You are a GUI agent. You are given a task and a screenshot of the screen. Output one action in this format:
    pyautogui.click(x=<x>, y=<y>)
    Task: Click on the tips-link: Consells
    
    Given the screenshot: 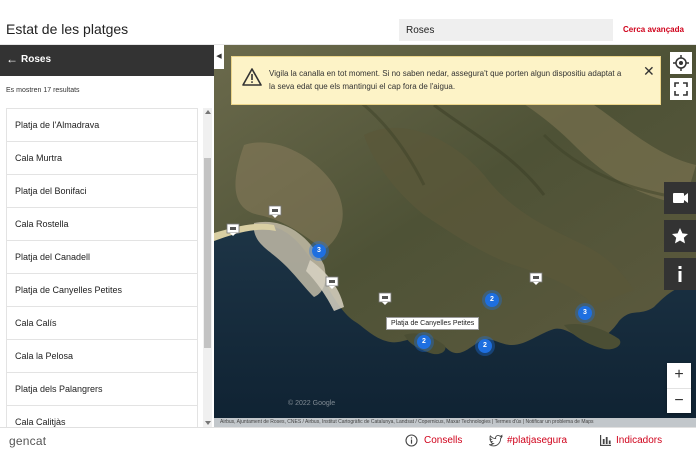 What is the action you would take?
    pyautogui.click(x=443, y=440)
    